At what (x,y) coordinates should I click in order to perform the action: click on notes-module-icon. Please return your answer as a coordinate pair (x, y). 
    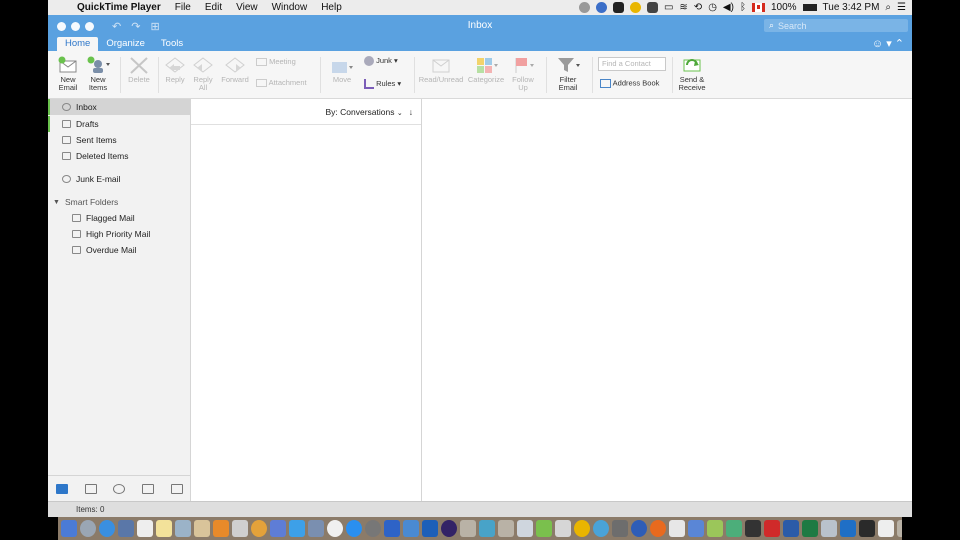
    Looking at the image, I should click on (176, 488).